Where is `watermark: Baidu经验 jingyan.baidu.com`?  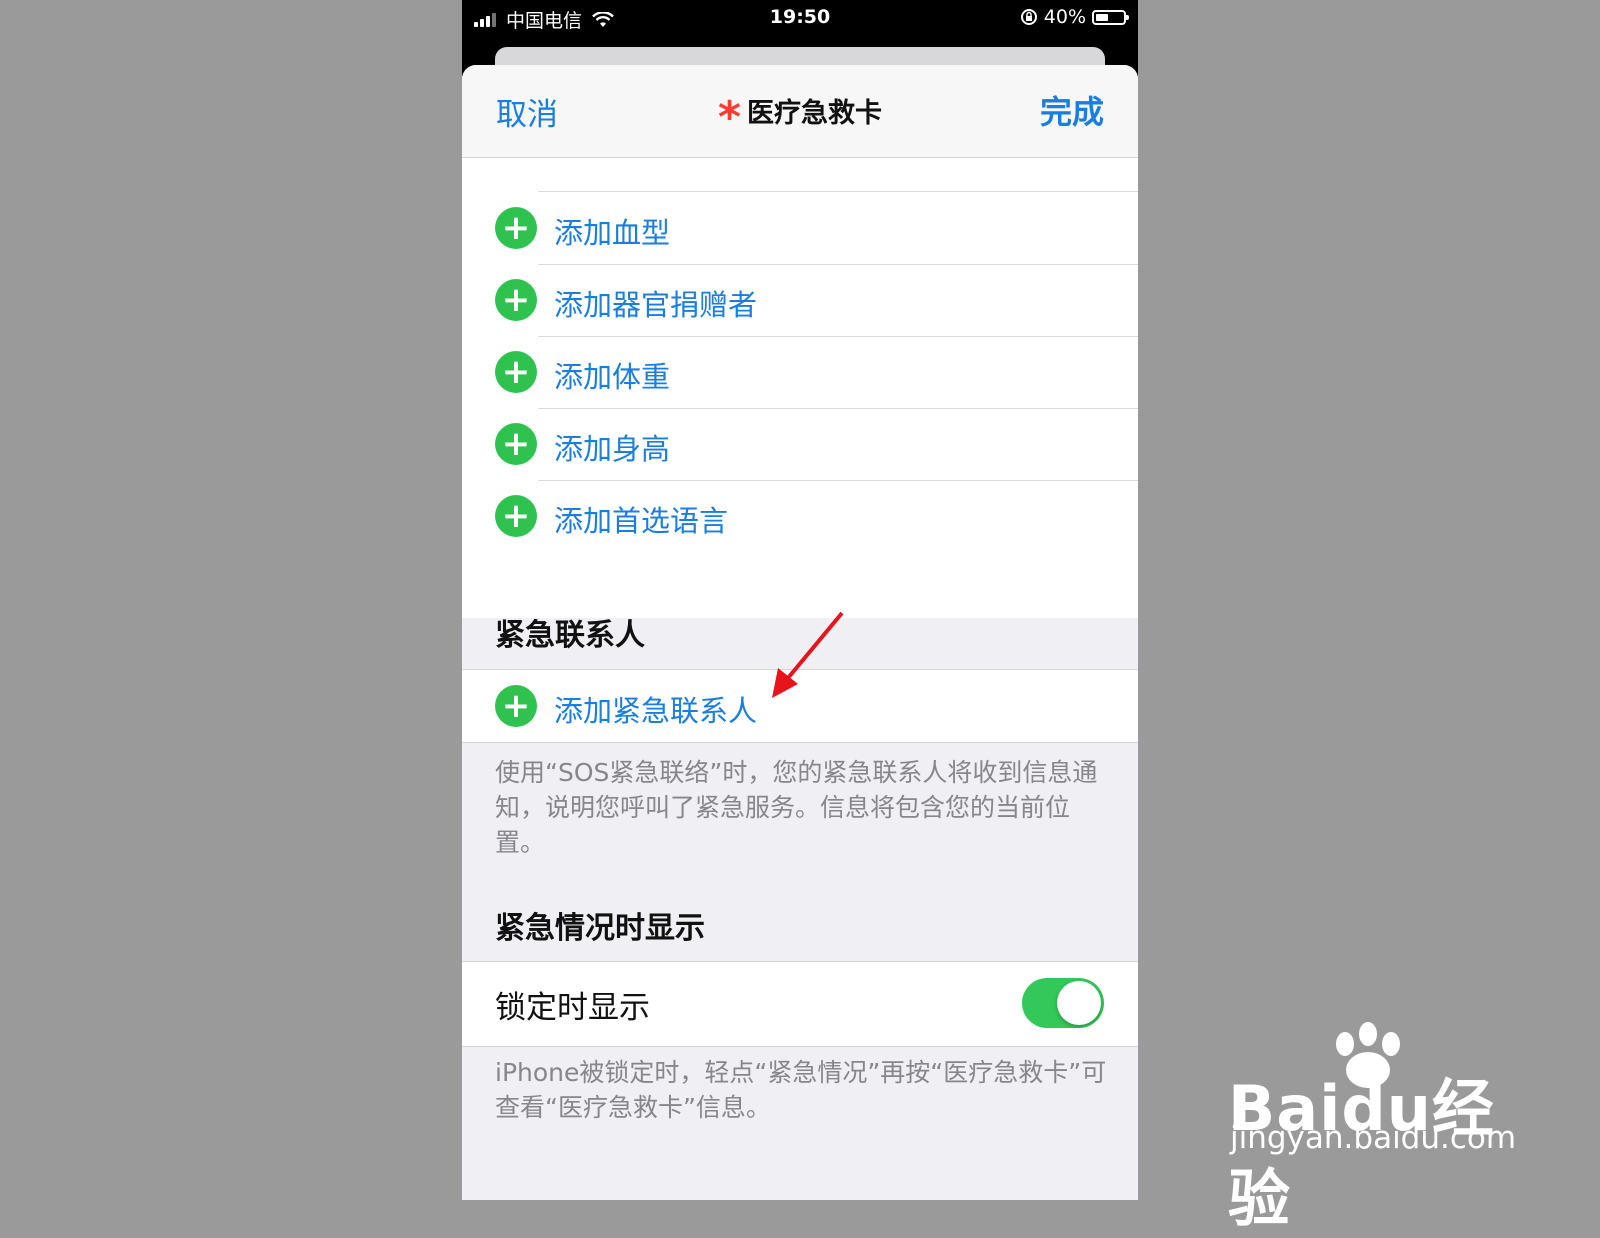
watermark: Baidu经验 jingyan.baidu.com is located at coordinates (1378, 1128).